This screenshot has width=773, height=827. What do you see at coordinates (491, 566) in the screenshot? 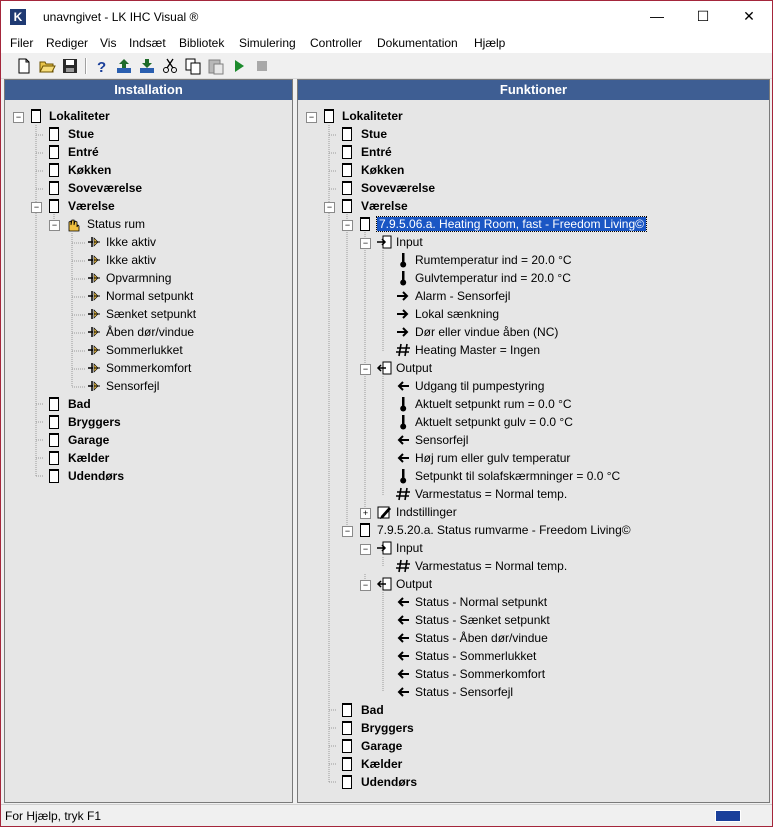
I see `tree-input-item: Varmestatus = Normal temp.` at bounding box center [491, 566].